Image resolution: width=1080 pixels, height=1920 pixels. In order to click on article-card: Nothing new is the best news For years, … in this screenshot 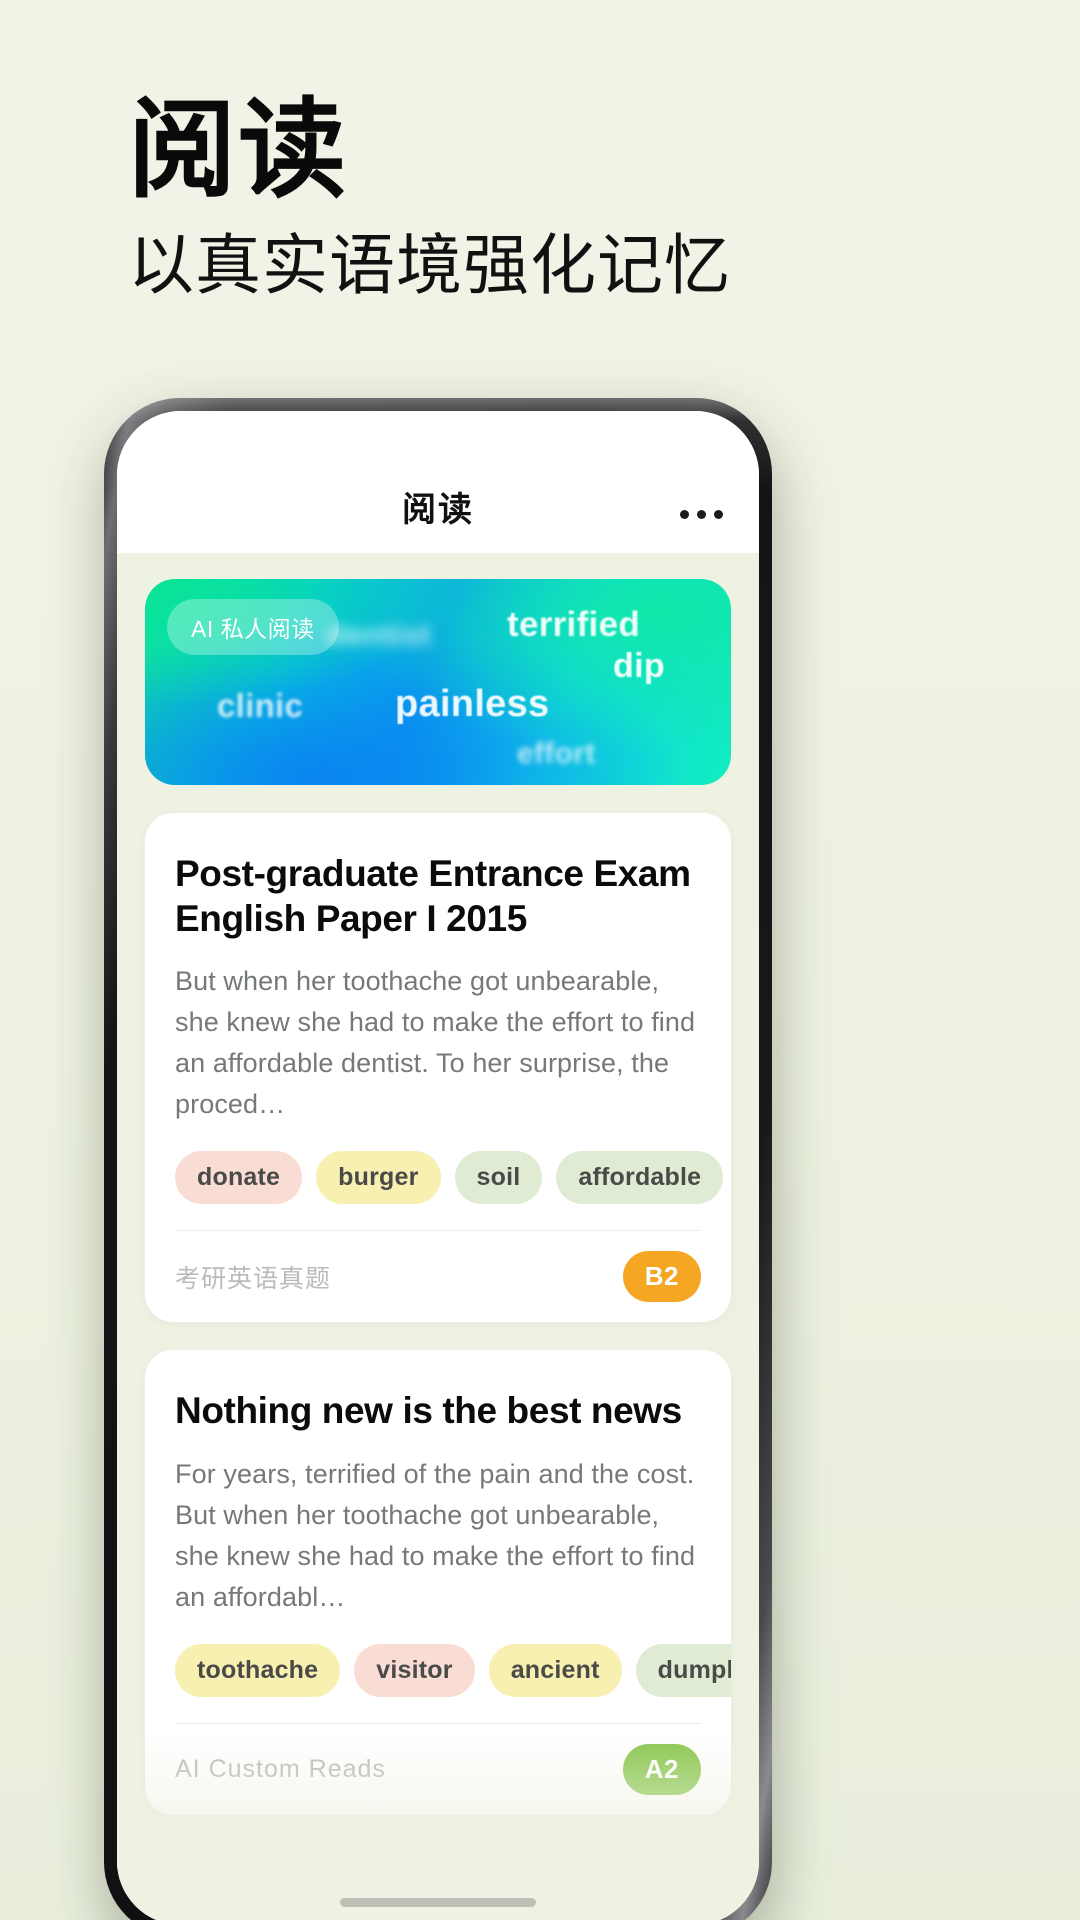, I will do `click(438, 1582)`.